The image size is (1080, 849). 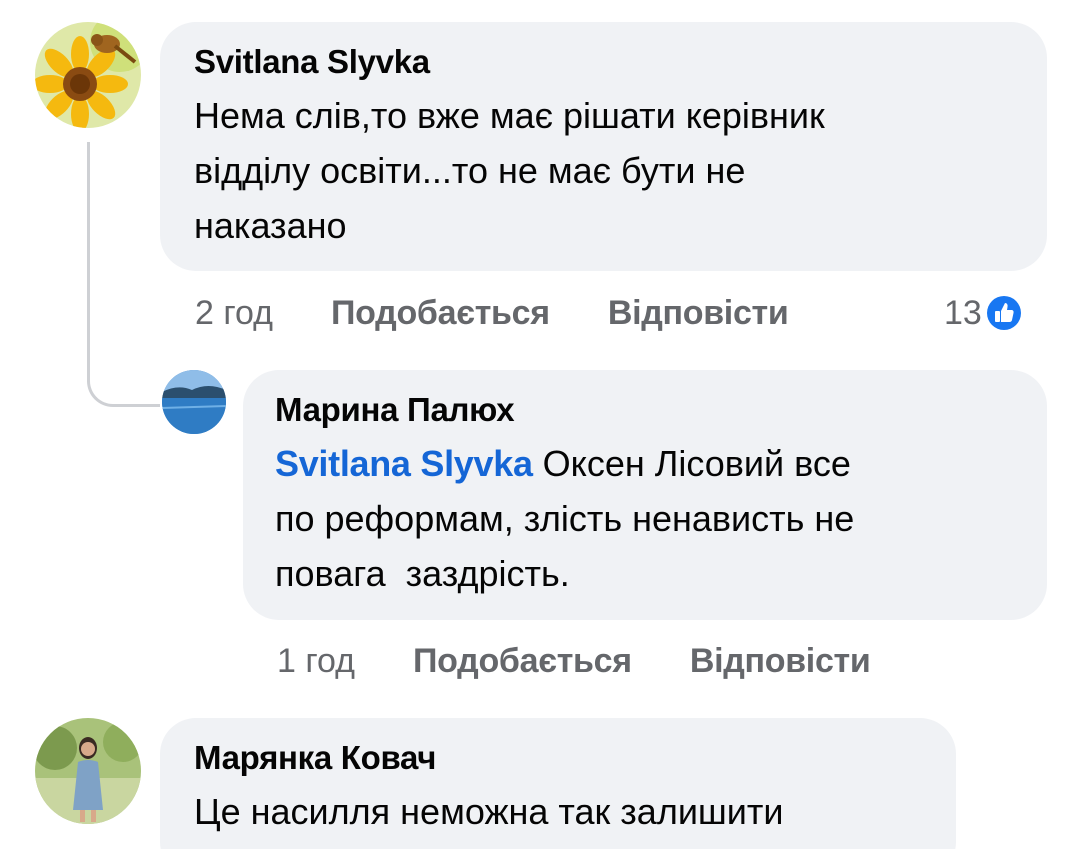 I want to click on thread-connector-line, so click(x=123, y=274).